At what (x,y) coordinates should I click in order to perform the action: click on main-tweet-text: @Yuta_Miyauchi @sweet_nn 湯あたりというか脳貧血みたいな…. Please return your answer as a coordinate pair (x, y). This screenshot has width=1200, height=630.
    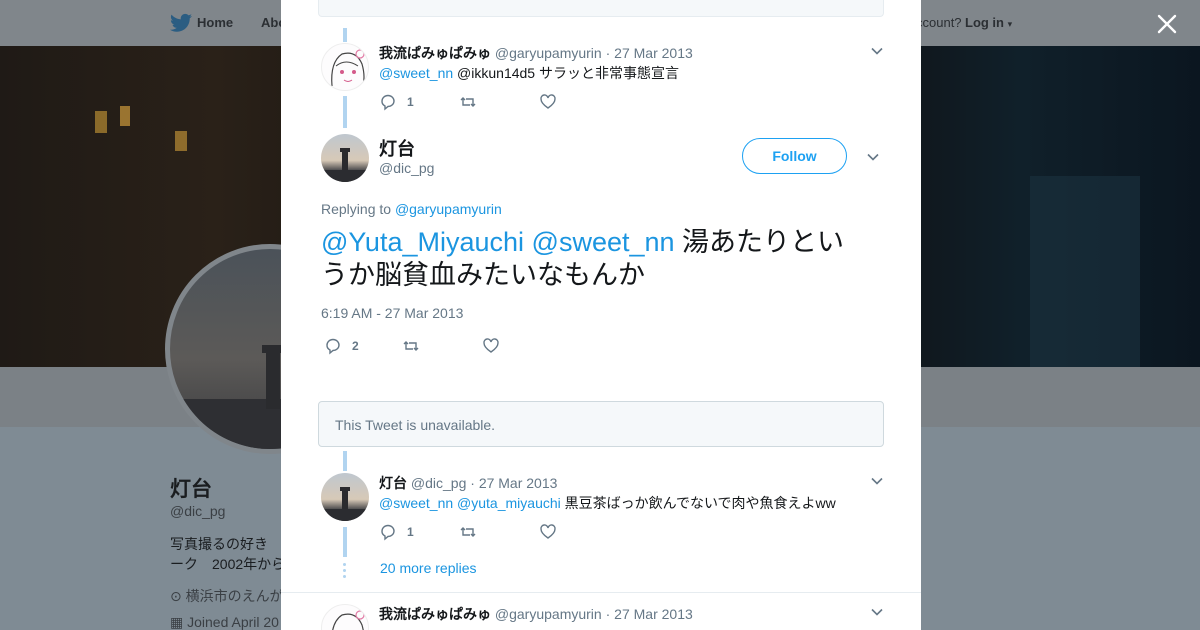
    Looking at the image, I should click on (595, 259).